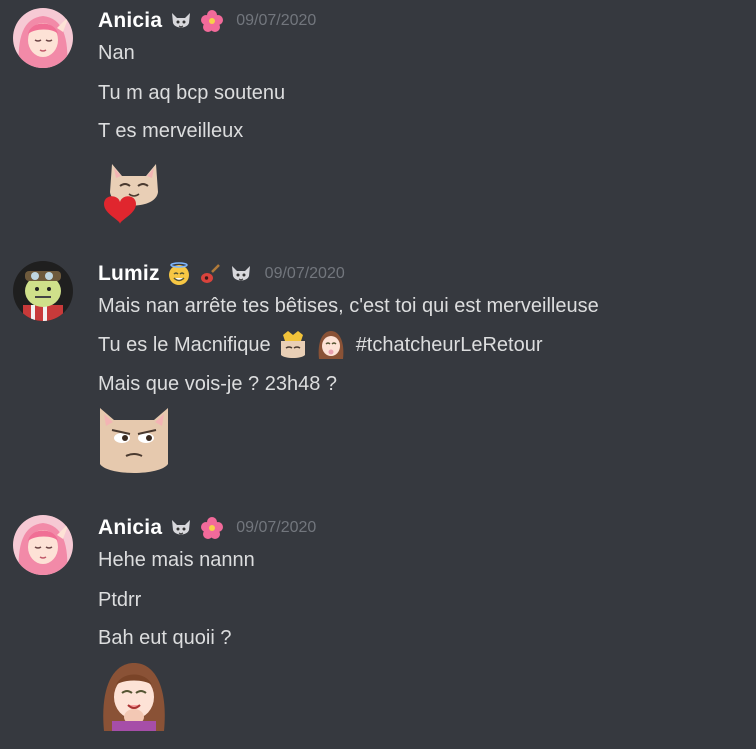  Describe the element at coordinates (184, 345) in the screenshot. I see `message-text-part: Tu es le Macnifique` at that location.